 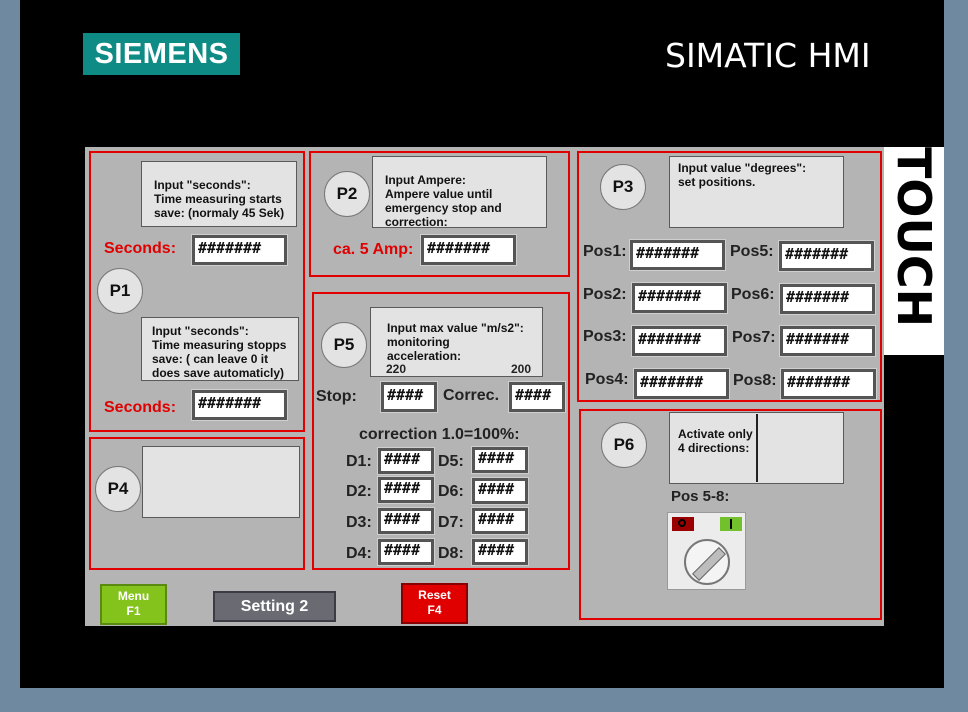 I want to click on p3-pos8-field: #######, so click(x=828, y=384).